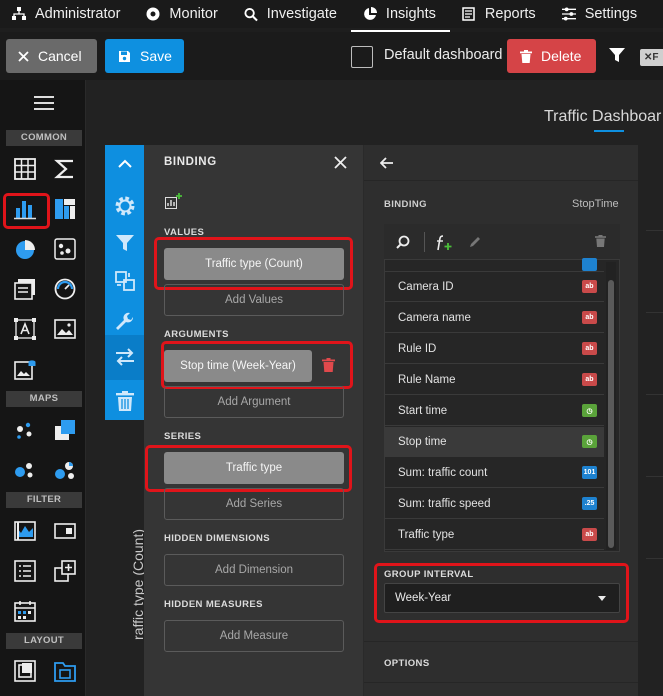 The height and width of the screenshot is (696, 663). Describe the element at coordinates (254, 402) in the screenshot. I see `add-argument-button: Add Argument` at that location.